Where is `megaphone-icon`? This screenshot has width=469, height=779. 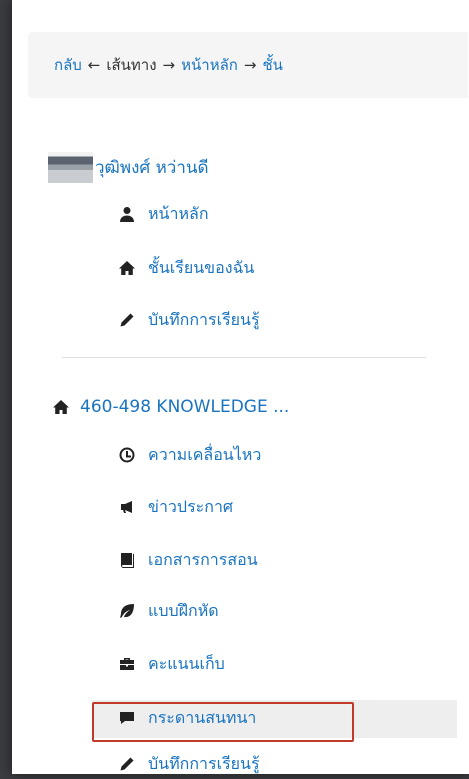
megaphone-icon is located at coordinates (127, 507).